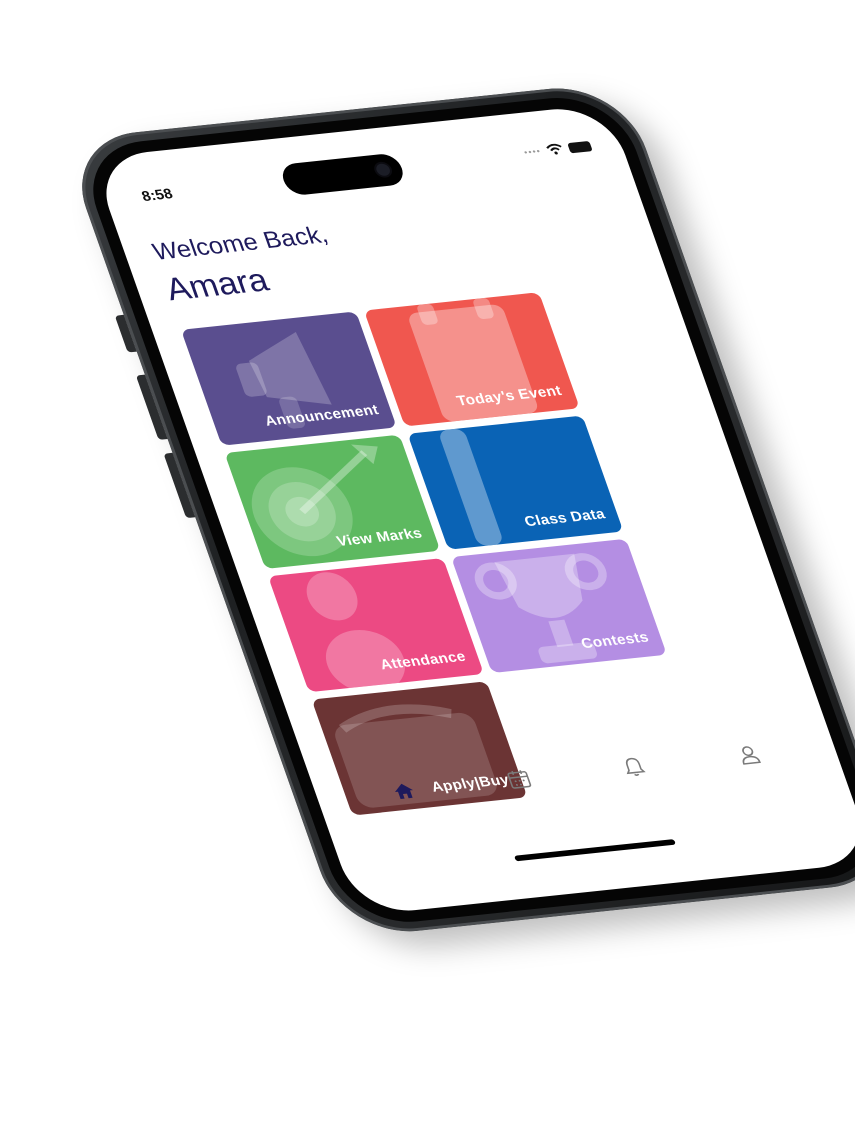 The width and height of the screenshot is (855, 1125). Describe the element at coordinates (217, 285) in the screenshot. I see `user-name: Amara` at that location.